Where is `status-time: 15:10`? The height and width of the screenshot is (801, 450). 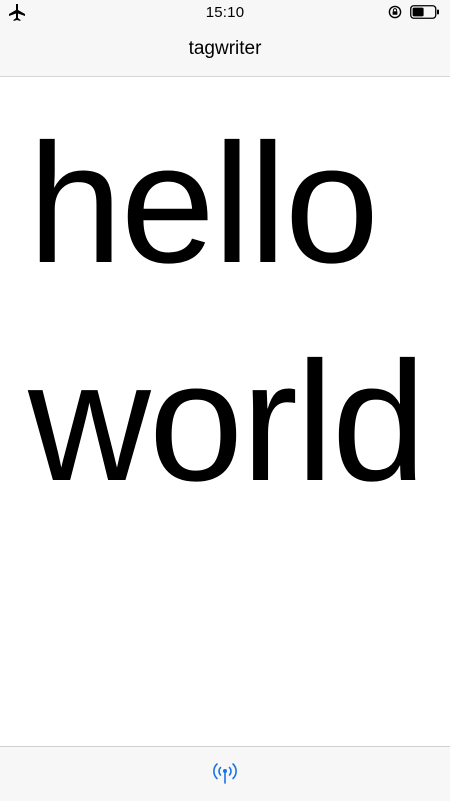 status-time: 15:10 is located at coordinates (225, 12).